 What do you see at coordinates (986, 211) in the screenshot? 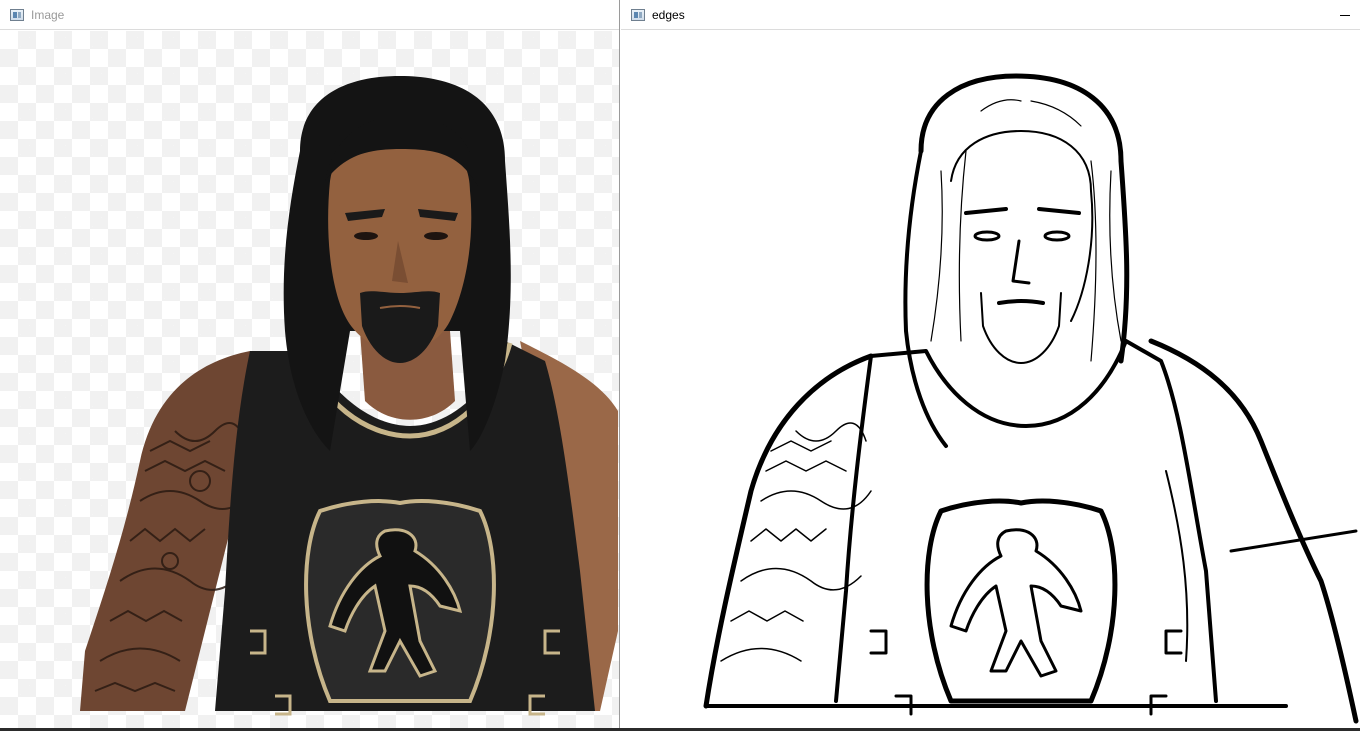
I see `edge-left-eyebrow` at bounding box center [986, 211].